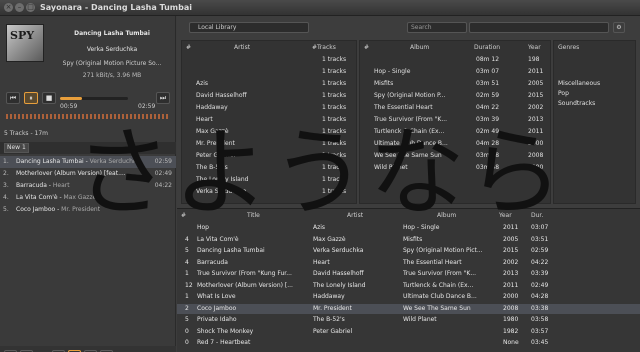  I want to click on track-num: 5, so click(187, 250).